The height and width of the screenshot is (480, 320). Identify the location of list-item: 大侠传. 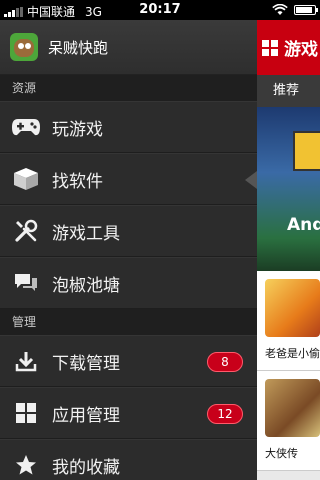
(288, 421).